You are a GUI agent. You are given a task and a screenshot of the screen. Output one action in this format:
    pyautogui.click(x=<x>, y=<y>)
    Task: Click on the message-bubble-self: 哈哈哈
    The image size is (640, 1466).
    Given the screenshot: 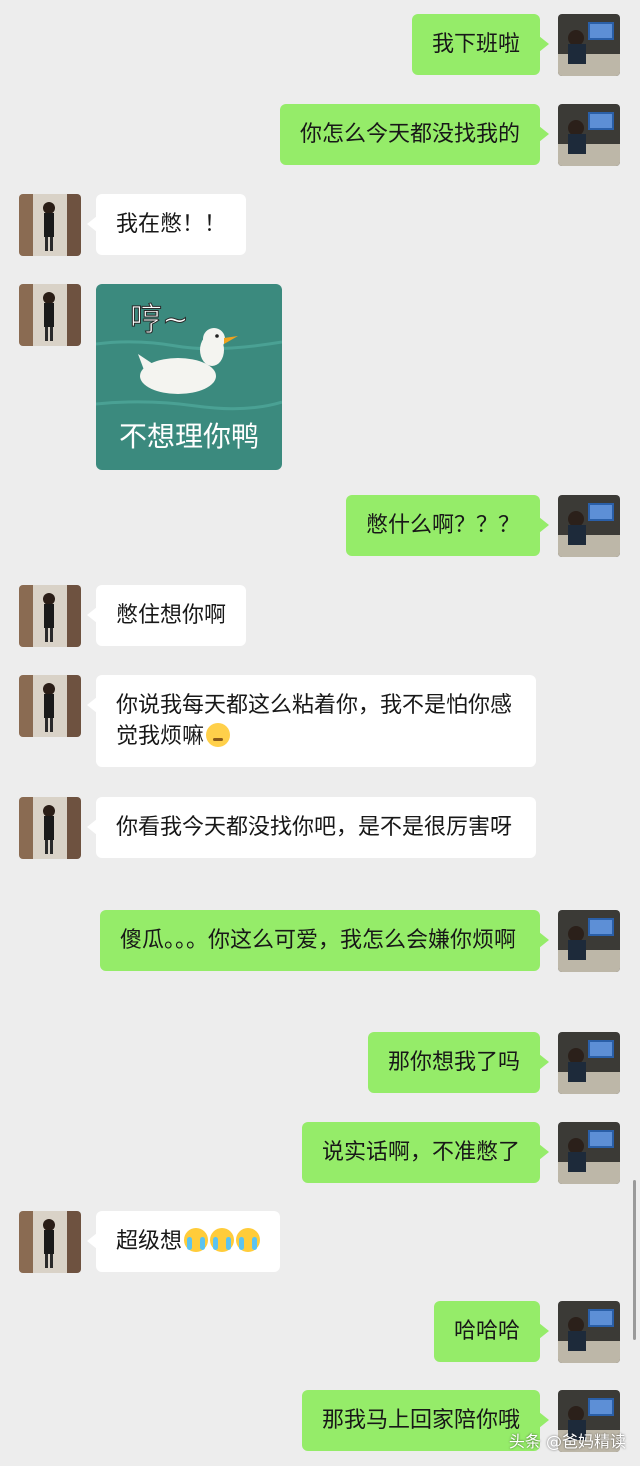 What is the action you would take?
    pyautogui.click(x=491, y=1331)
    